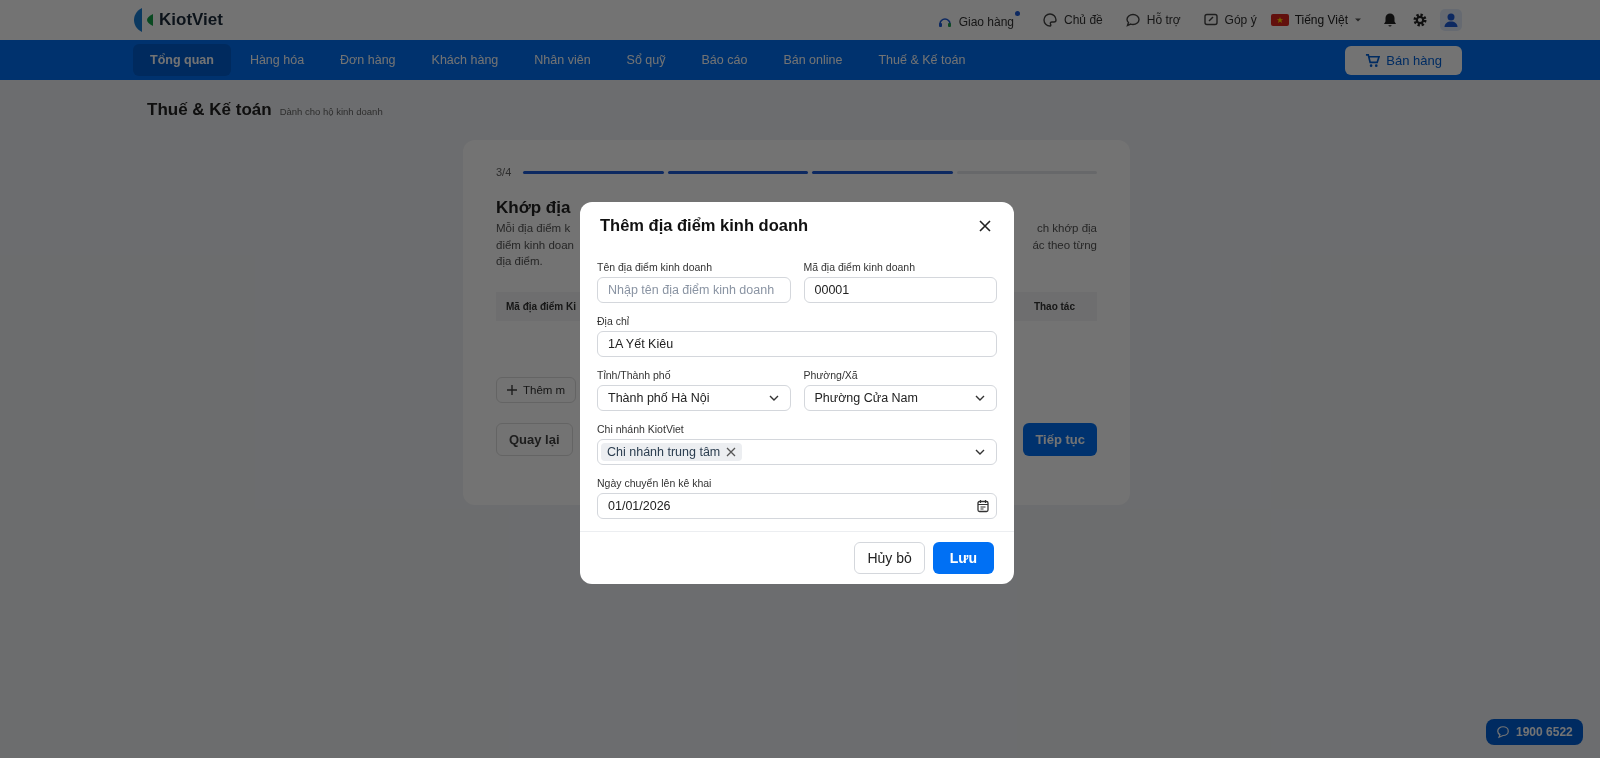 The width and height of the screenshot is (1600, 758). Describe the element at coordinates (1403, 60) in the screenshot. I see `sell-button: Bán hàng` at that location.